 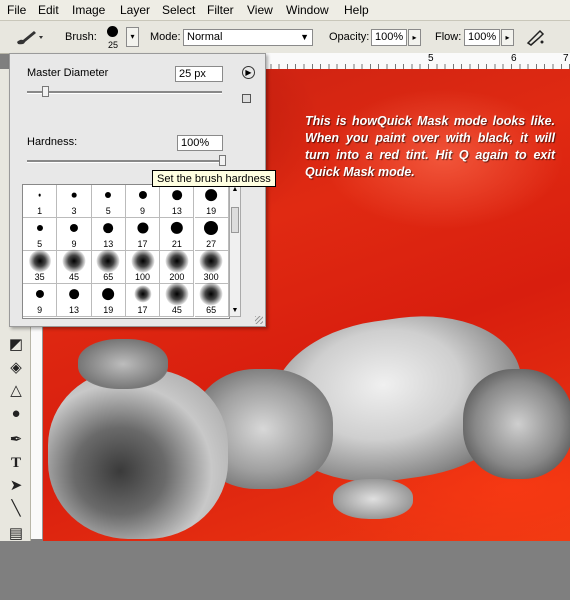 What do you see at coordinates (235, 250) in the screenshot?
I see `preset-scrollbar: ▲ ▼` at bounding box center [235, 250].